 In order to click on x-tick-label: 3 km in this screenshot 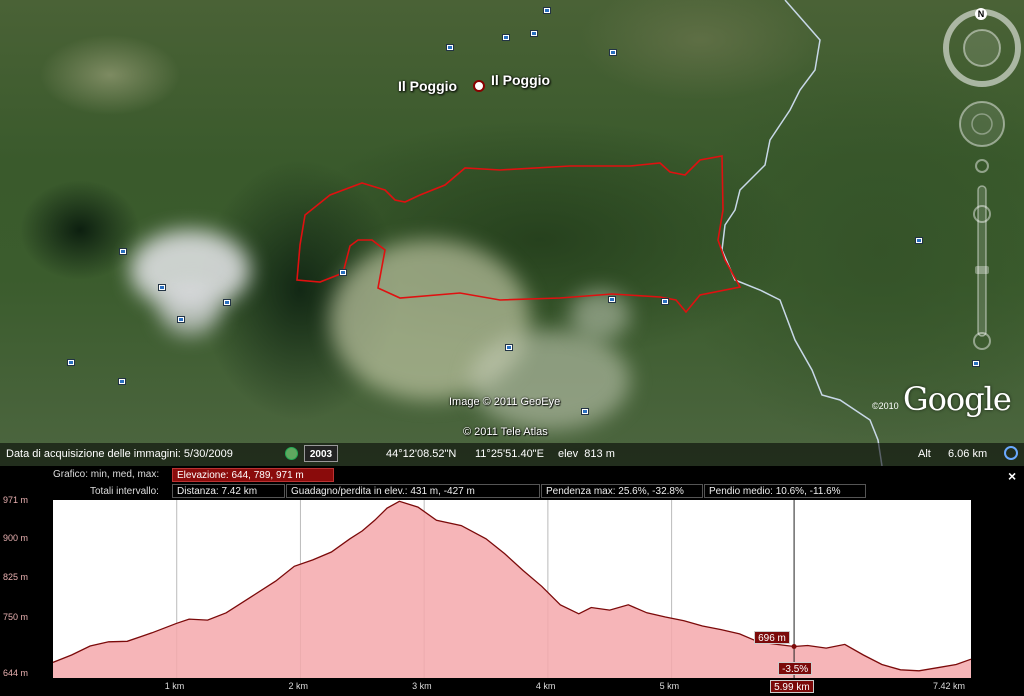, I will do `click(422, 686)`.